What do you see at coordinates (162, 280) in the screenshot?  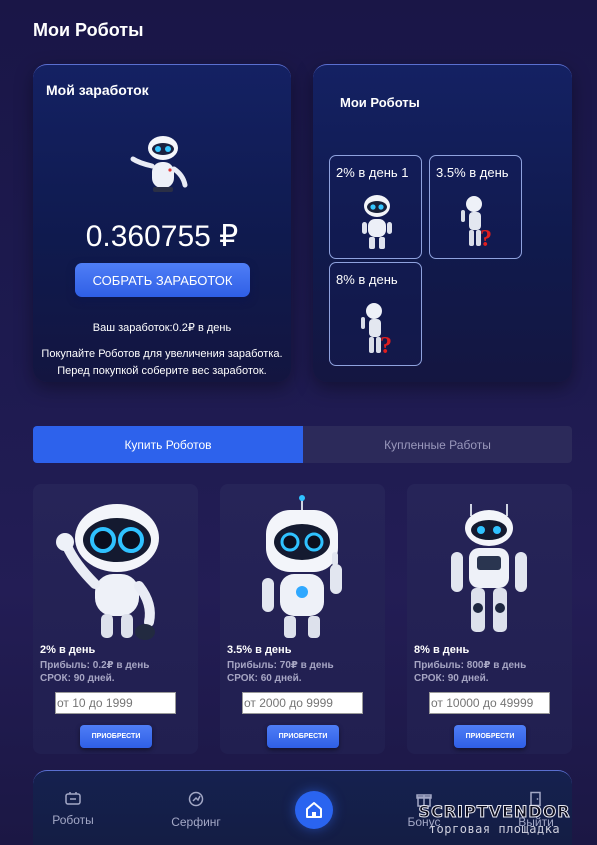 I see `collect-earnings-button: СОБРАТЬ ЗАРАБОТОК` at bounding box center [162, 280].